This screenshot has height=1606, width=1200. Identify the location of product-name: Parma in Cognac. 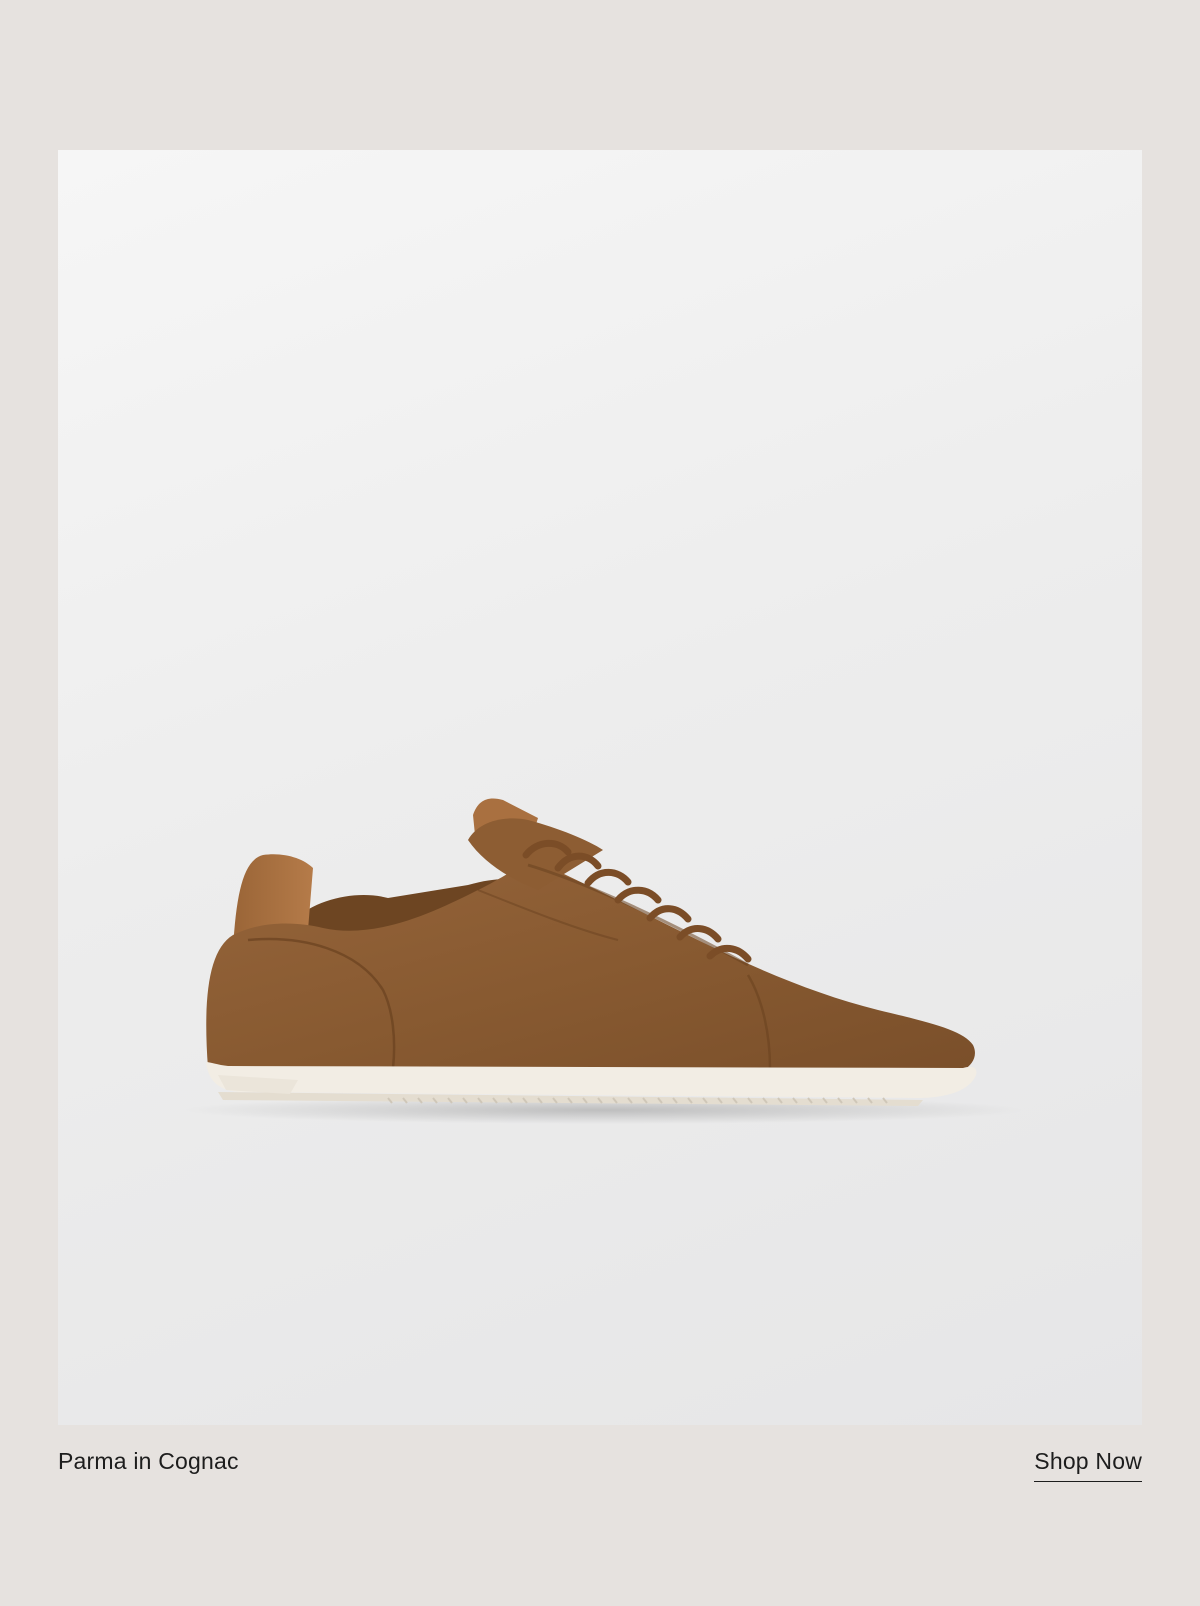
(148, 1461).